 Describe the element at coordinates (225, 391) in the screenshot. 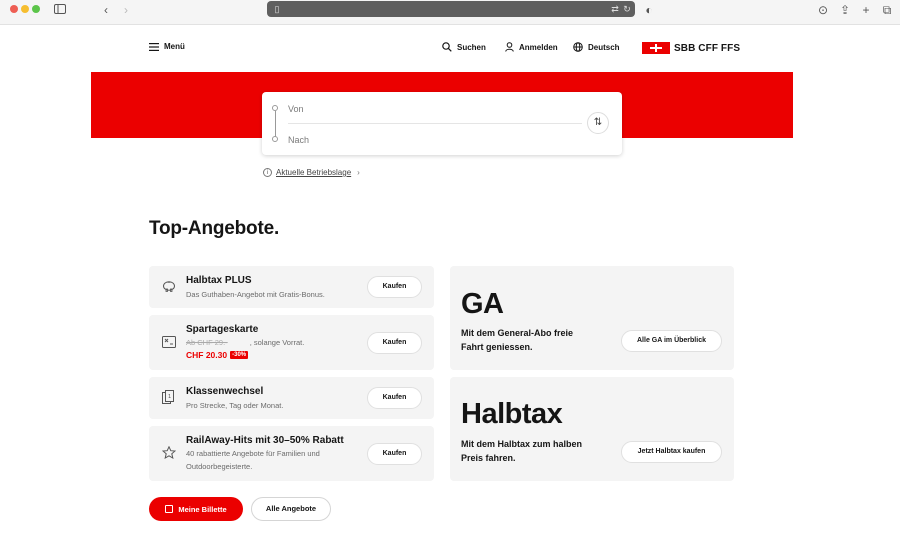

I see `offer-title: Klassenwechsel` at that location.